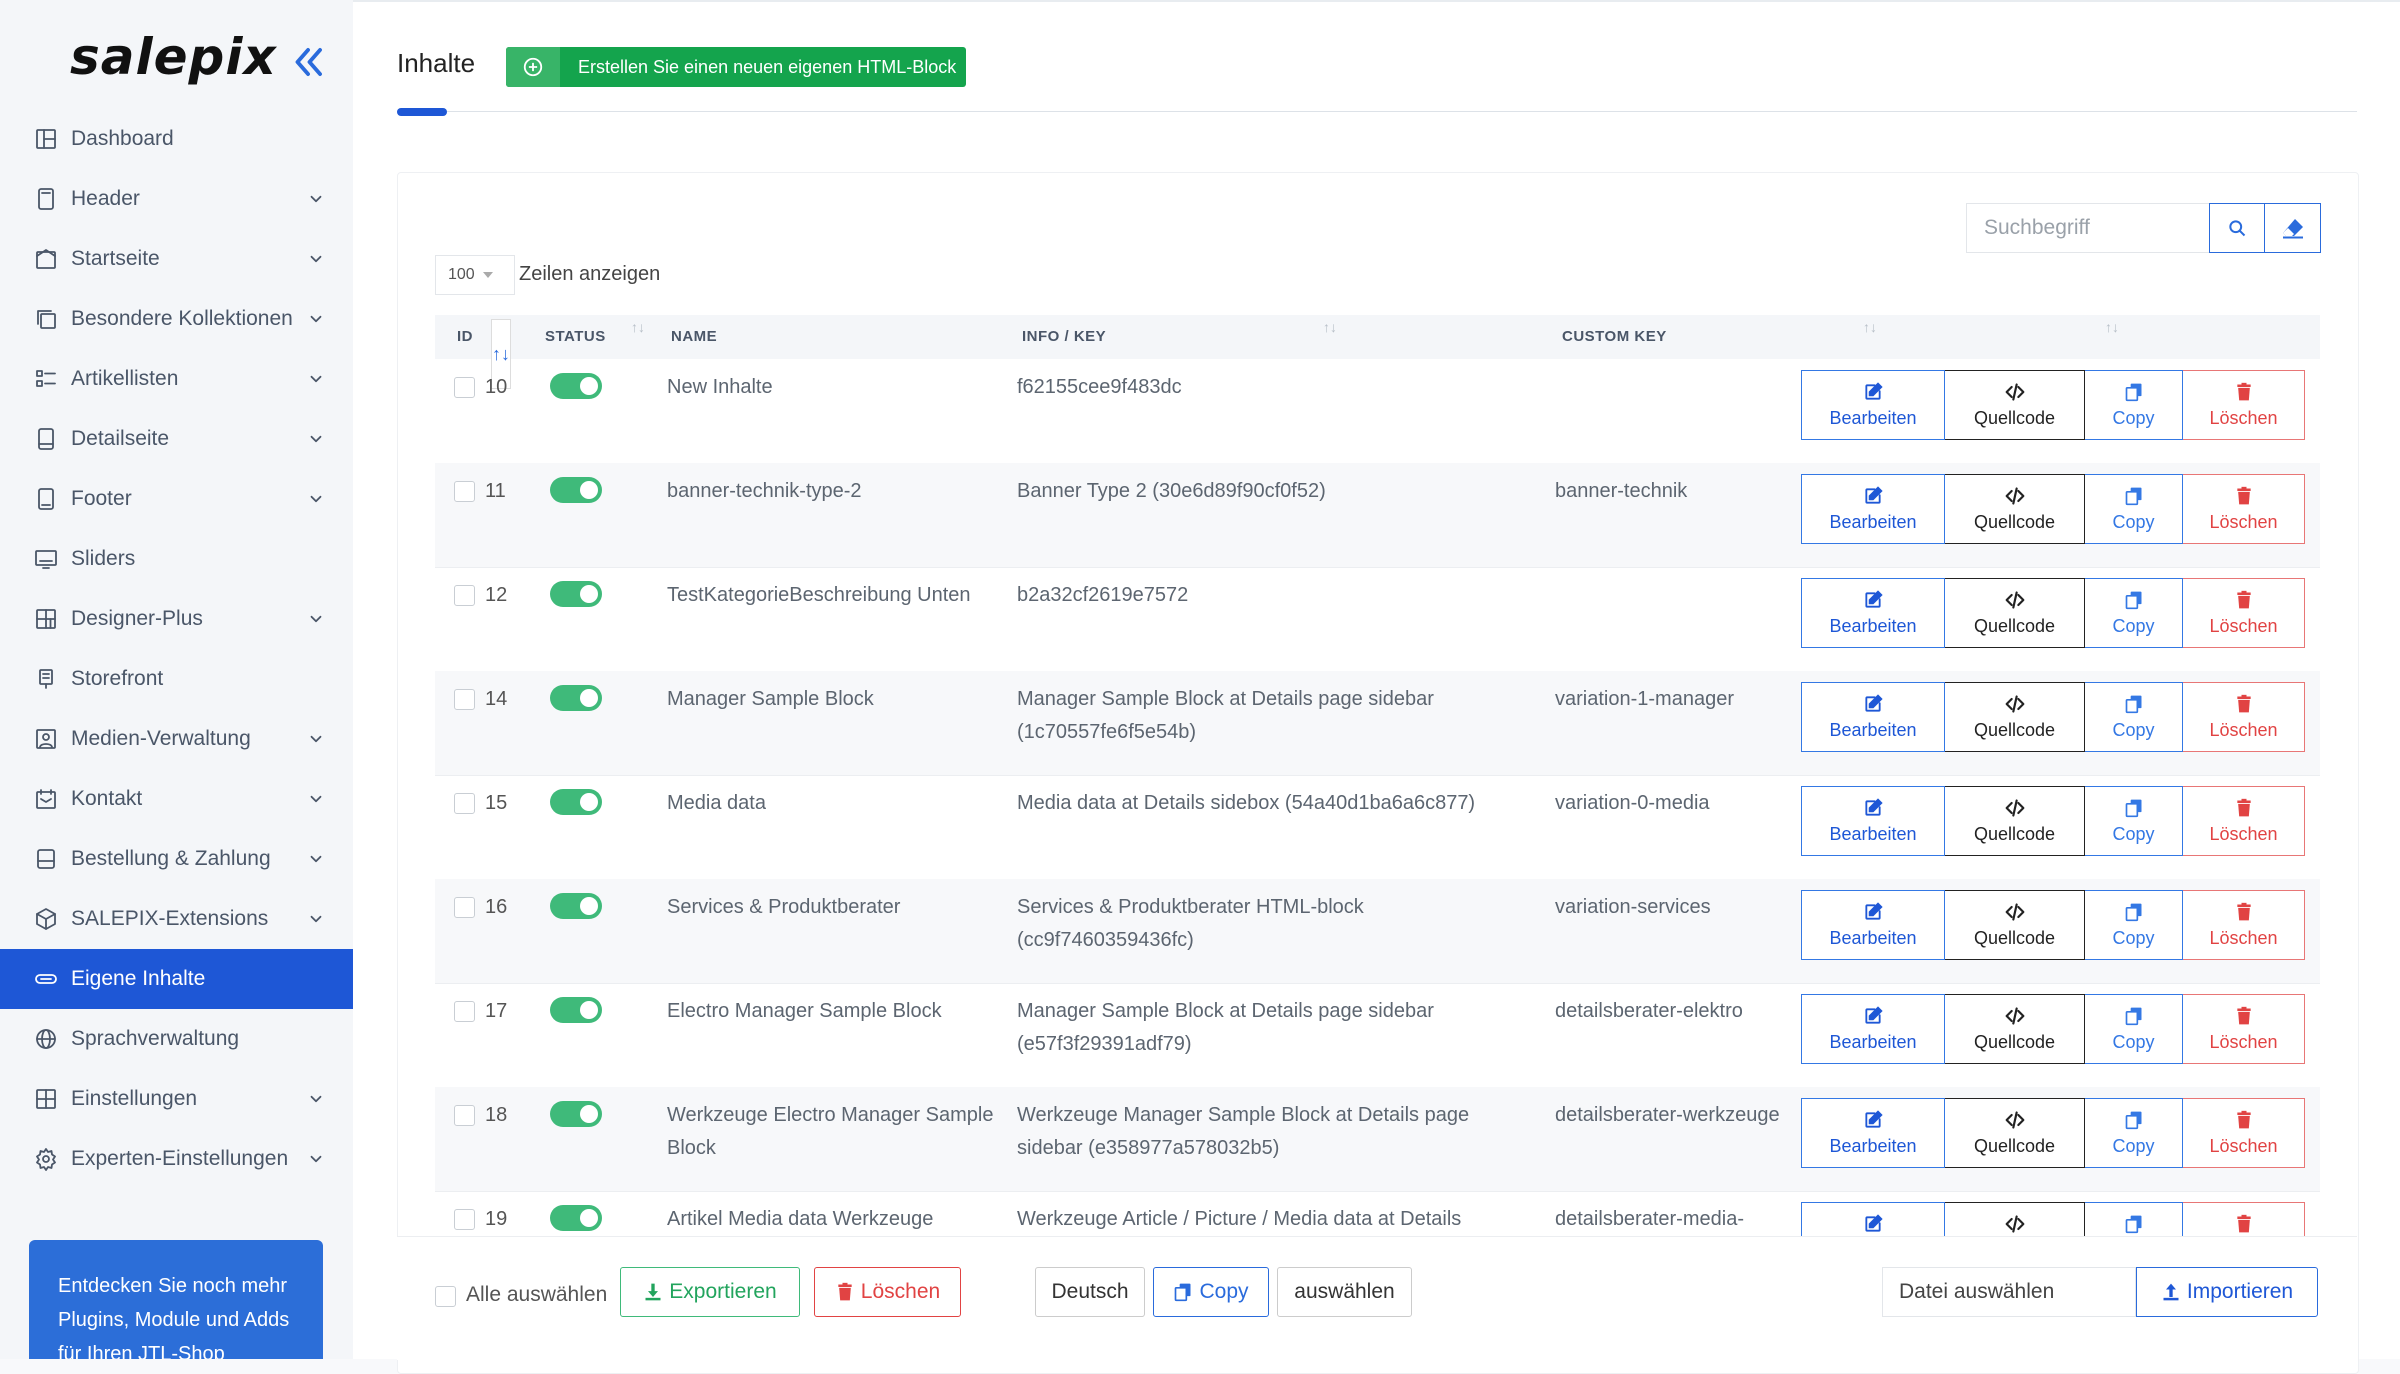 Image resolution: width=2400 pixels, height=1374 pixels. What do you see at coordinates (445, 1296) in the screenshot?
I see `select-all-checkbox` at bounding box center [445, 1296].